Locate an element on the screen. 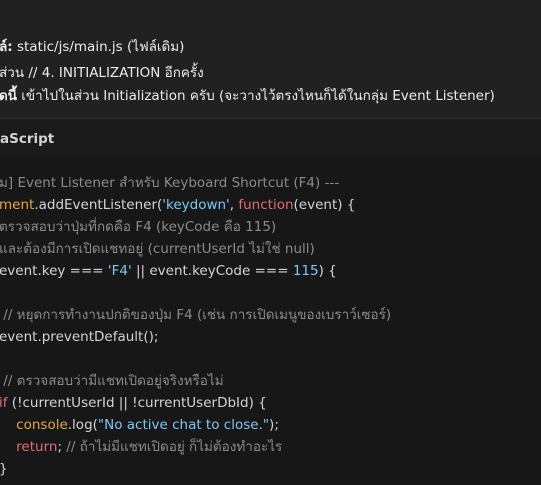 The height and width of the screenshot is (485, 541). code-token-plain: event.key === is located at coordinates (54, 271).